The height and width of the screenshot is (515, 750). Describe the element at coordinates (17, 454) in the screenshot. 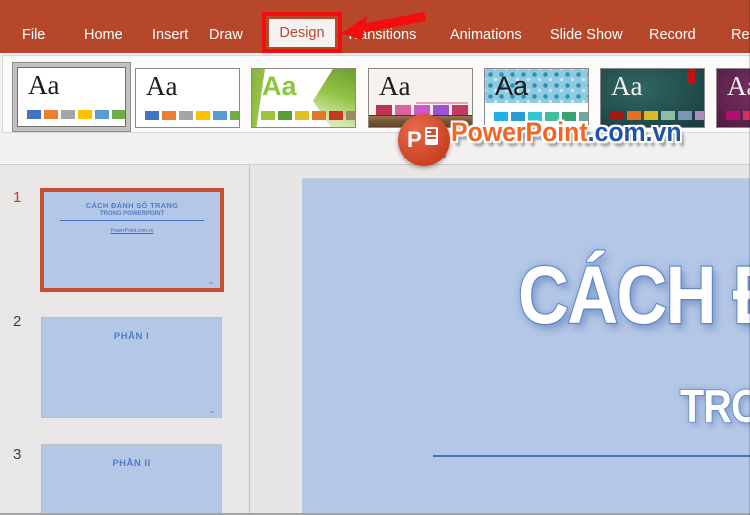

I see `slide-number-3: 3` at that location.